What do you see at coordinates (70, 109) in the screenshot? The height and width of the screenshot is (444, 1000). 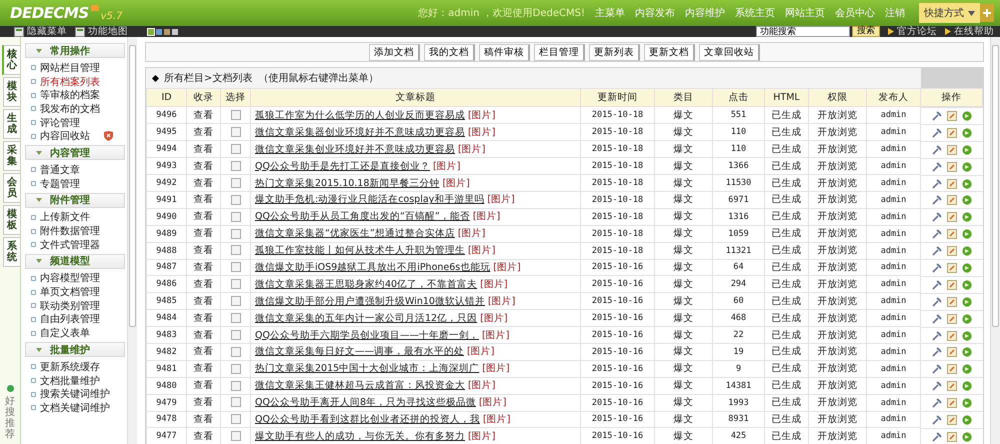 I see `menu-item: 我发布的文档` at bounding box center [70, 109].